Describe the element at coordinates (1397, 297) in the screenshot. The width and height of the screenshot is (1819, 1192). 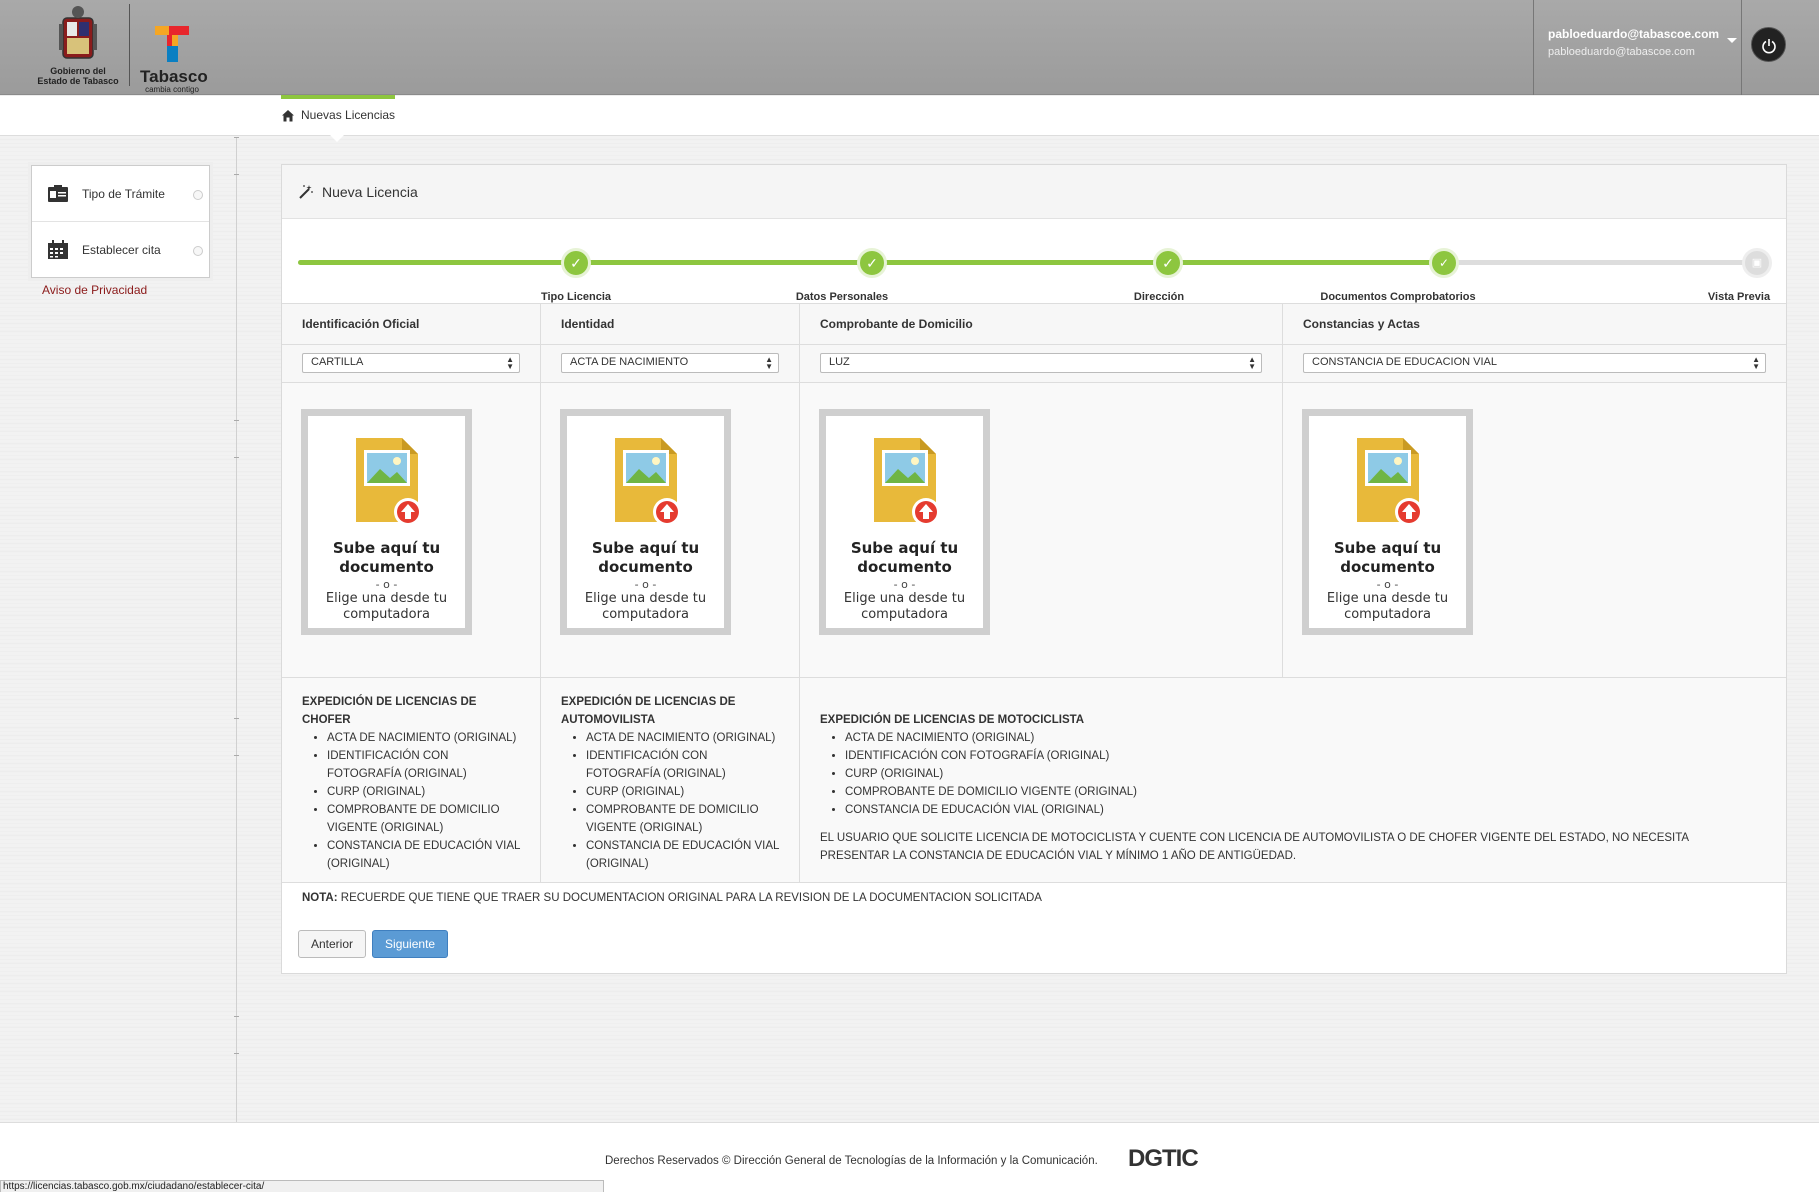
I see `step-label: Documentos Comprobatorios` at that location.